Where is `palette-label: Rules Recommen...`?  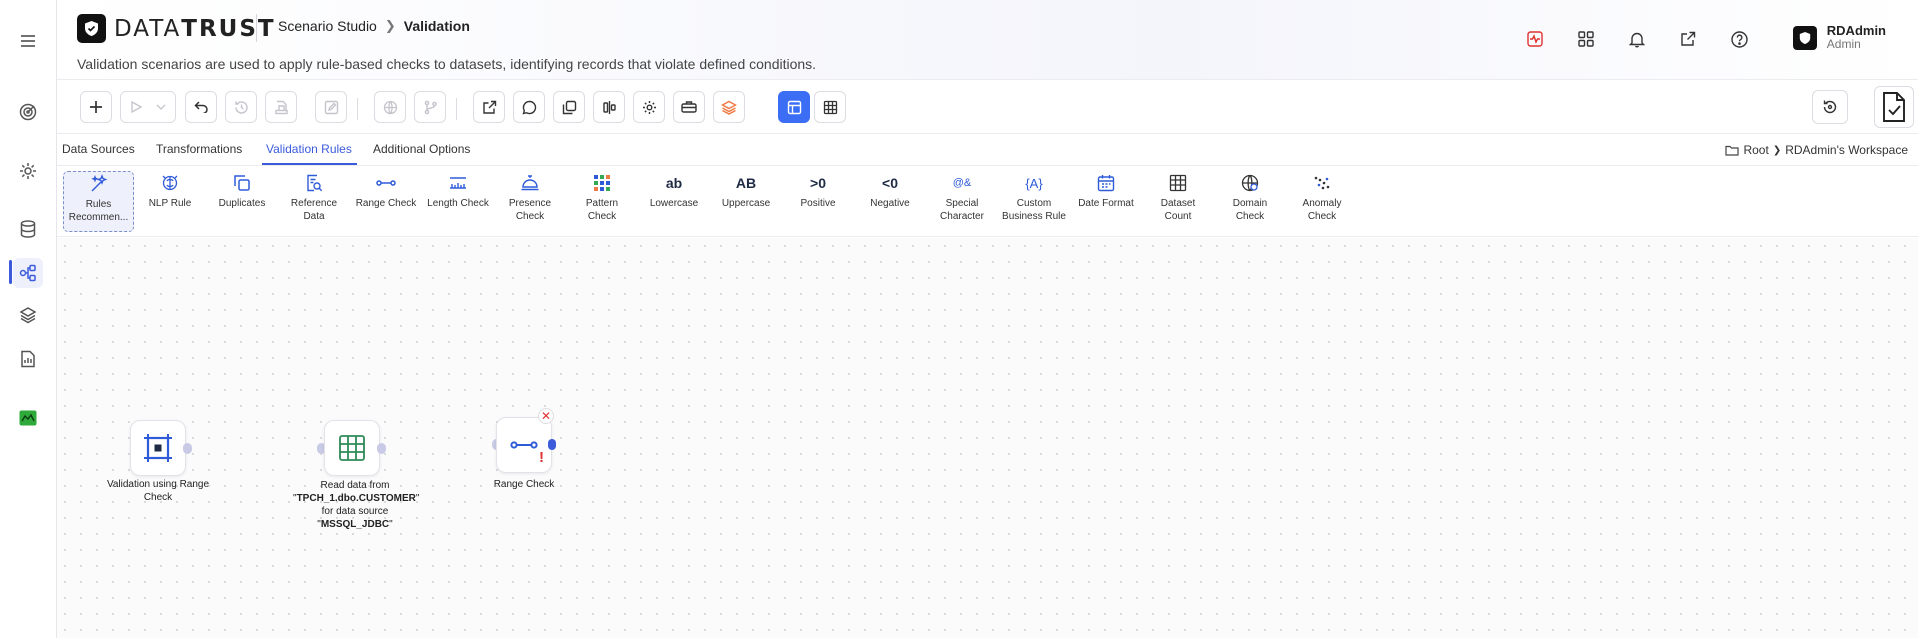
palette-label: Rules Recommen... is located at coordinates (98, 211).